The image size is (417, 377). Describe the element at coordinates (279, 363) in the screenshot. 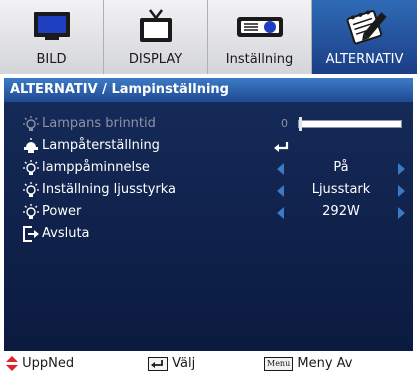

I see `menu-key-icon: Menu` at that location.